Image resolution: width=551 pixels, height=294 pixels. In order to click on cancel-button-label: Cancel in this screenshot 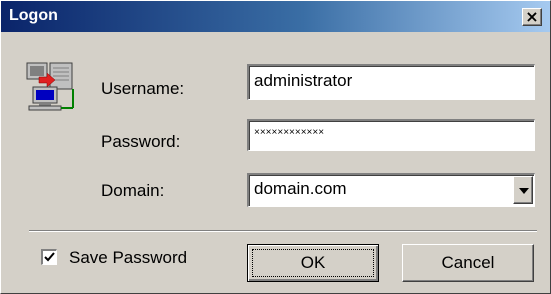, I will do `click(468, 262)`.